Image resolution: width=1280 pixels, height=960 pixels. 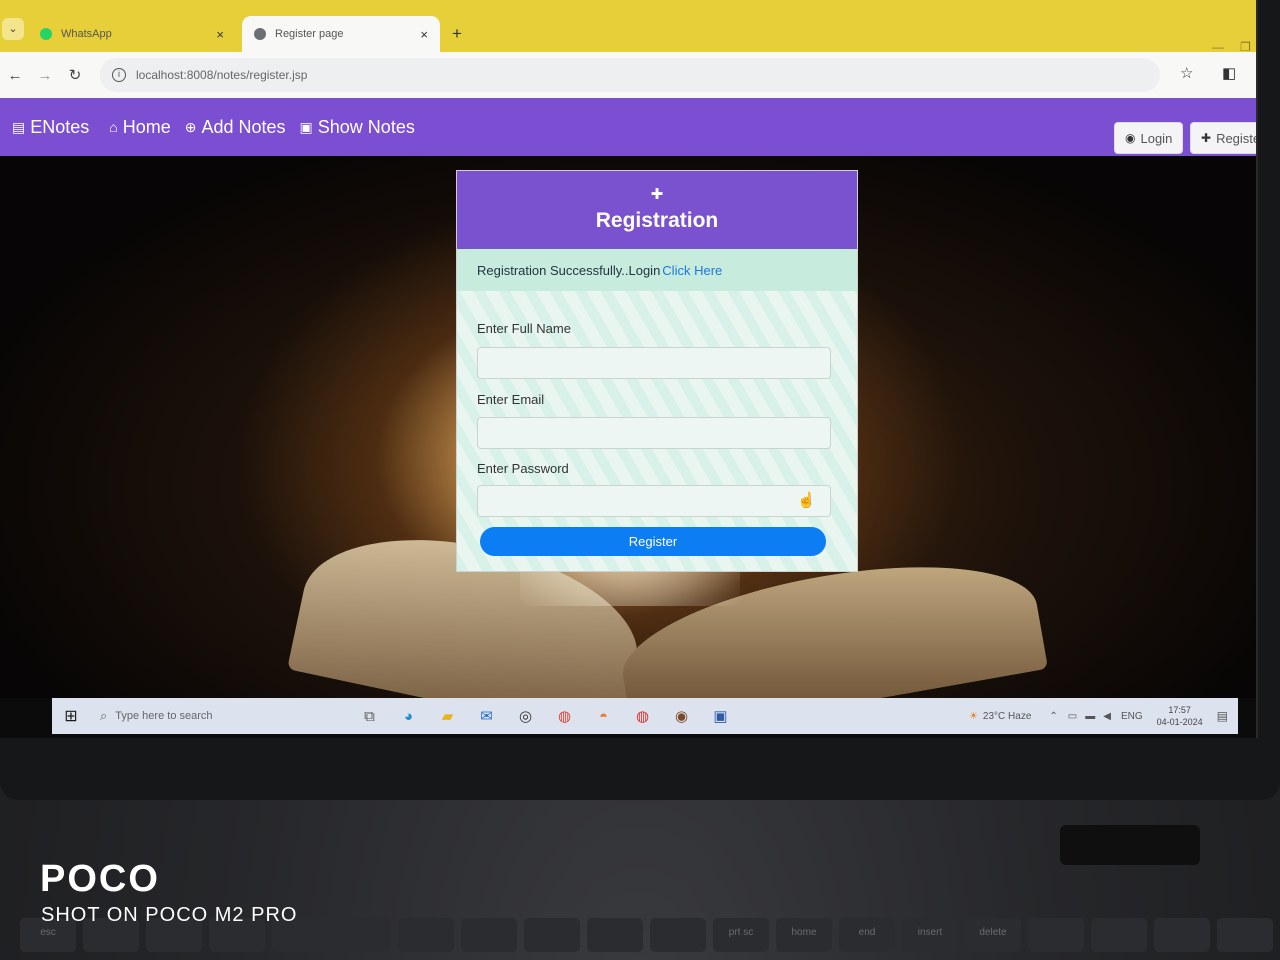 I want to click on firefox-icon: ◓, so click(x=603, y=716).